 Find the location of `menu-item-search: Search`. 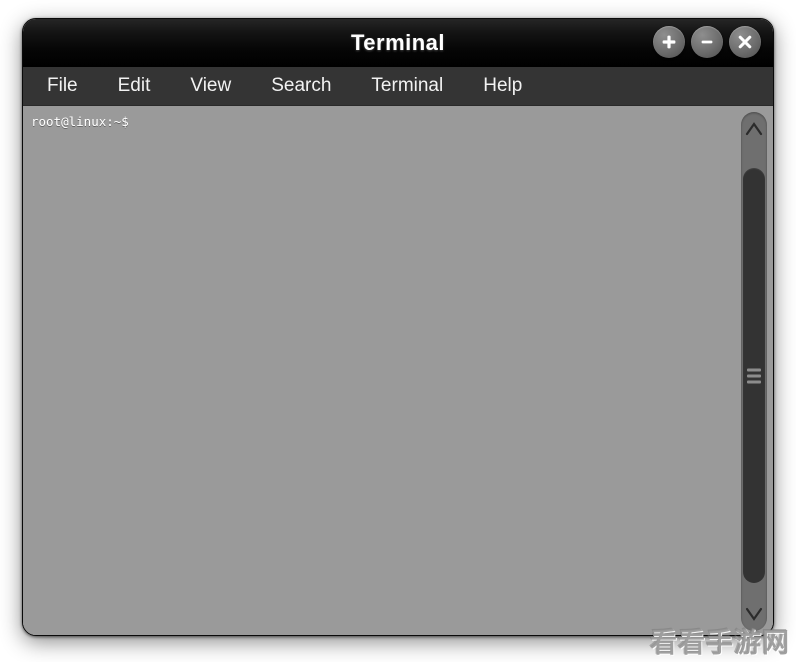

menu-item-search: Search is located at coordinates (301, 86).